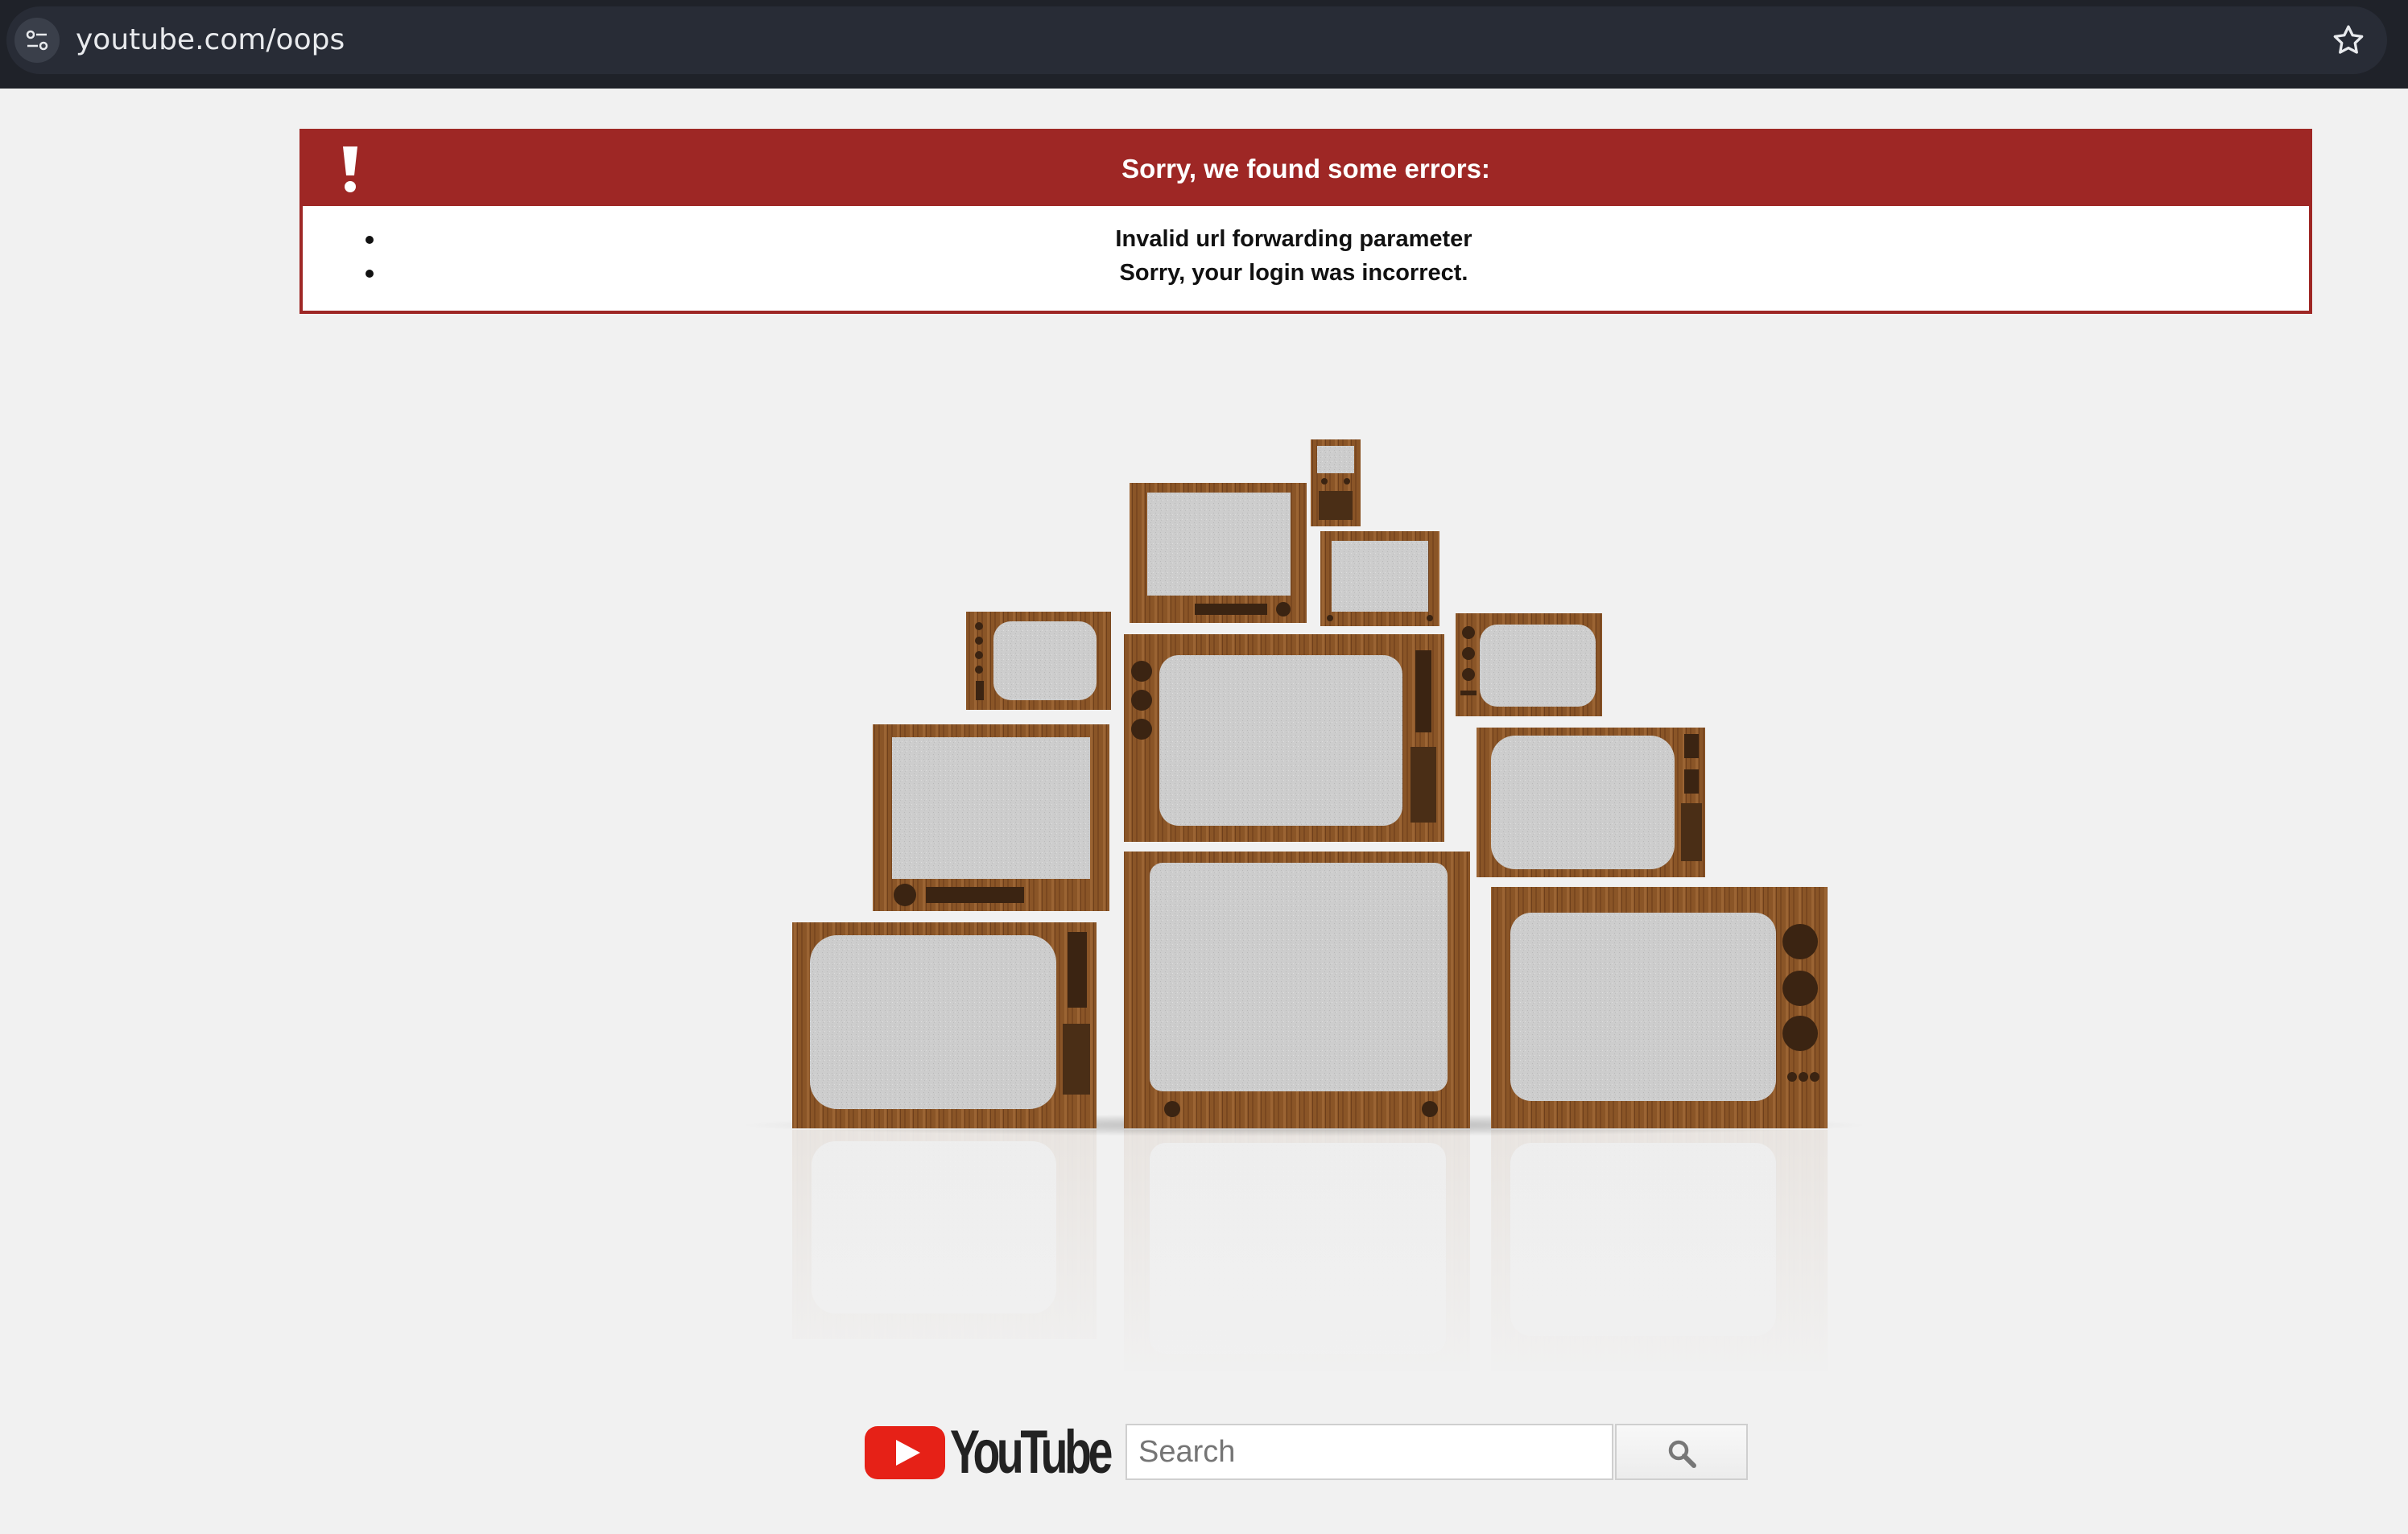 The width and height of the screenshot is (2408, 1534). Describe the element at coordinates (1336, 482) in the screenshot. I see `tv-tiny-top` at that location.